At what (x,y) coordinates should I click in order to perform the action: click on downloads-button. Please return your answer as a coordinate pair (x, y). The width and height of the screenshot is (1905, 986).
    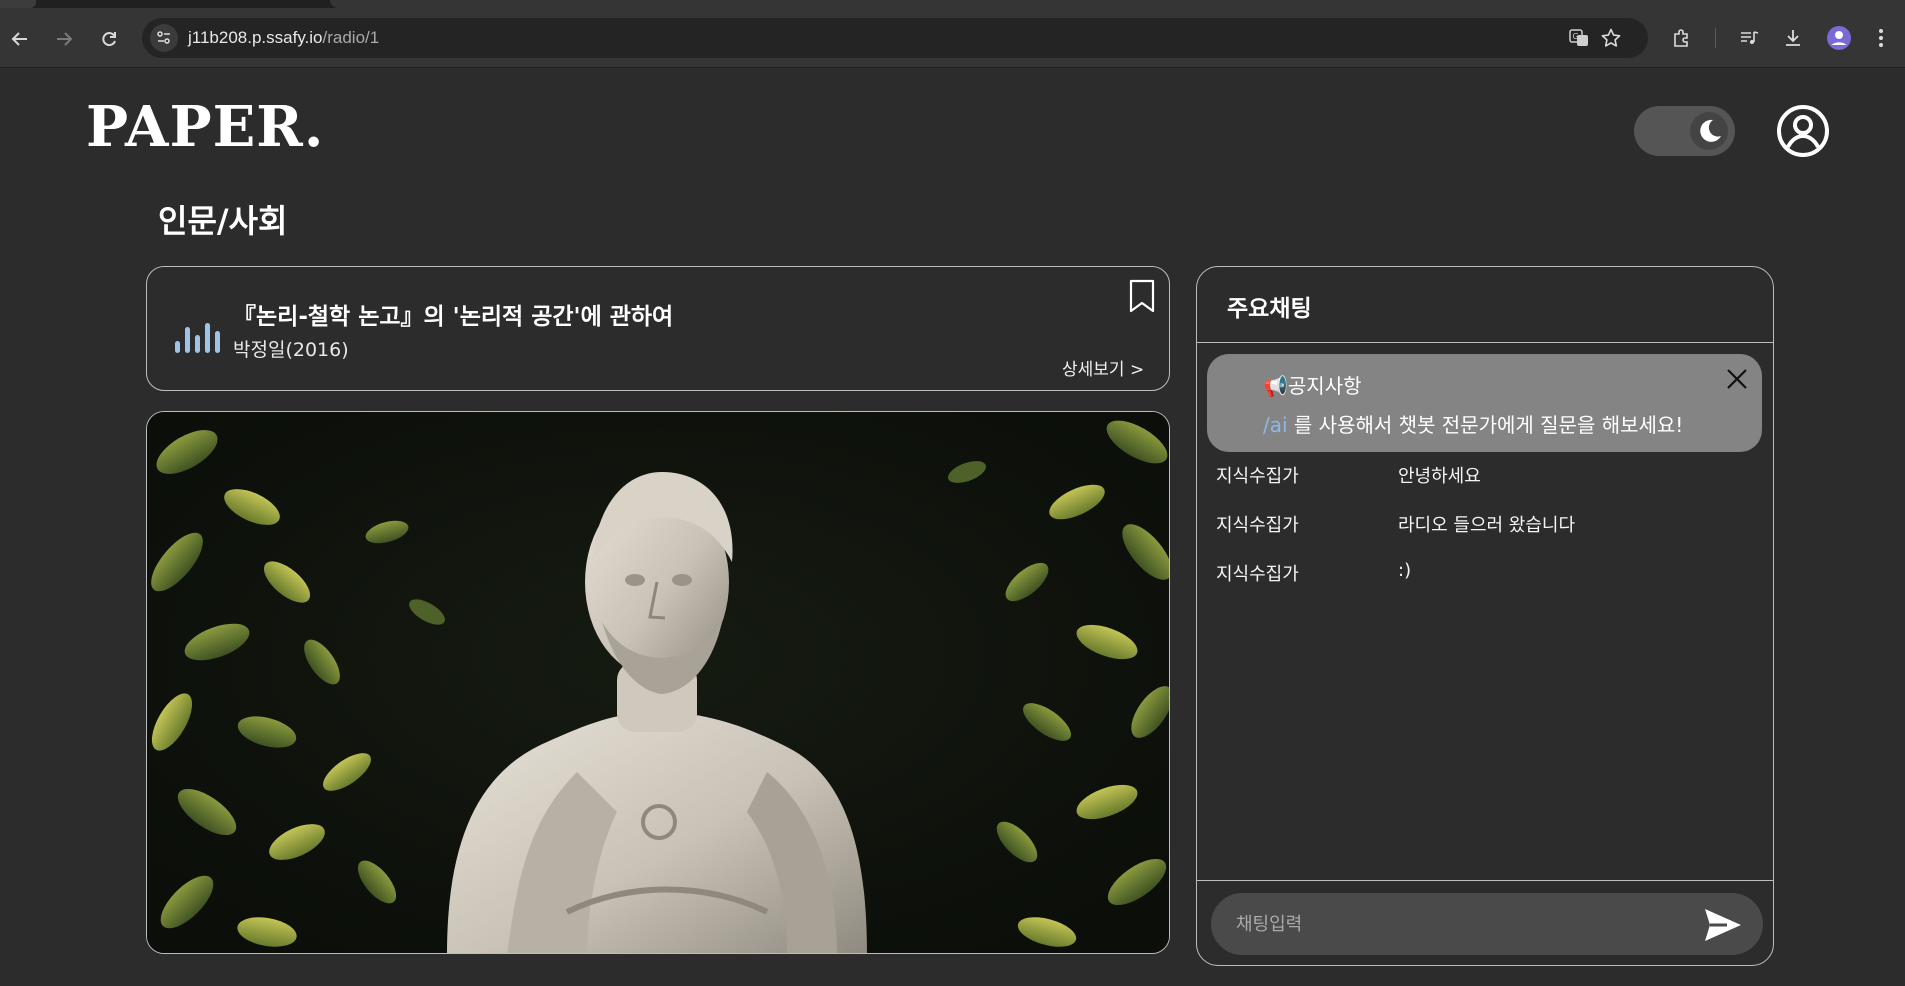
    Looking at the image, I should click on (1793, 38).